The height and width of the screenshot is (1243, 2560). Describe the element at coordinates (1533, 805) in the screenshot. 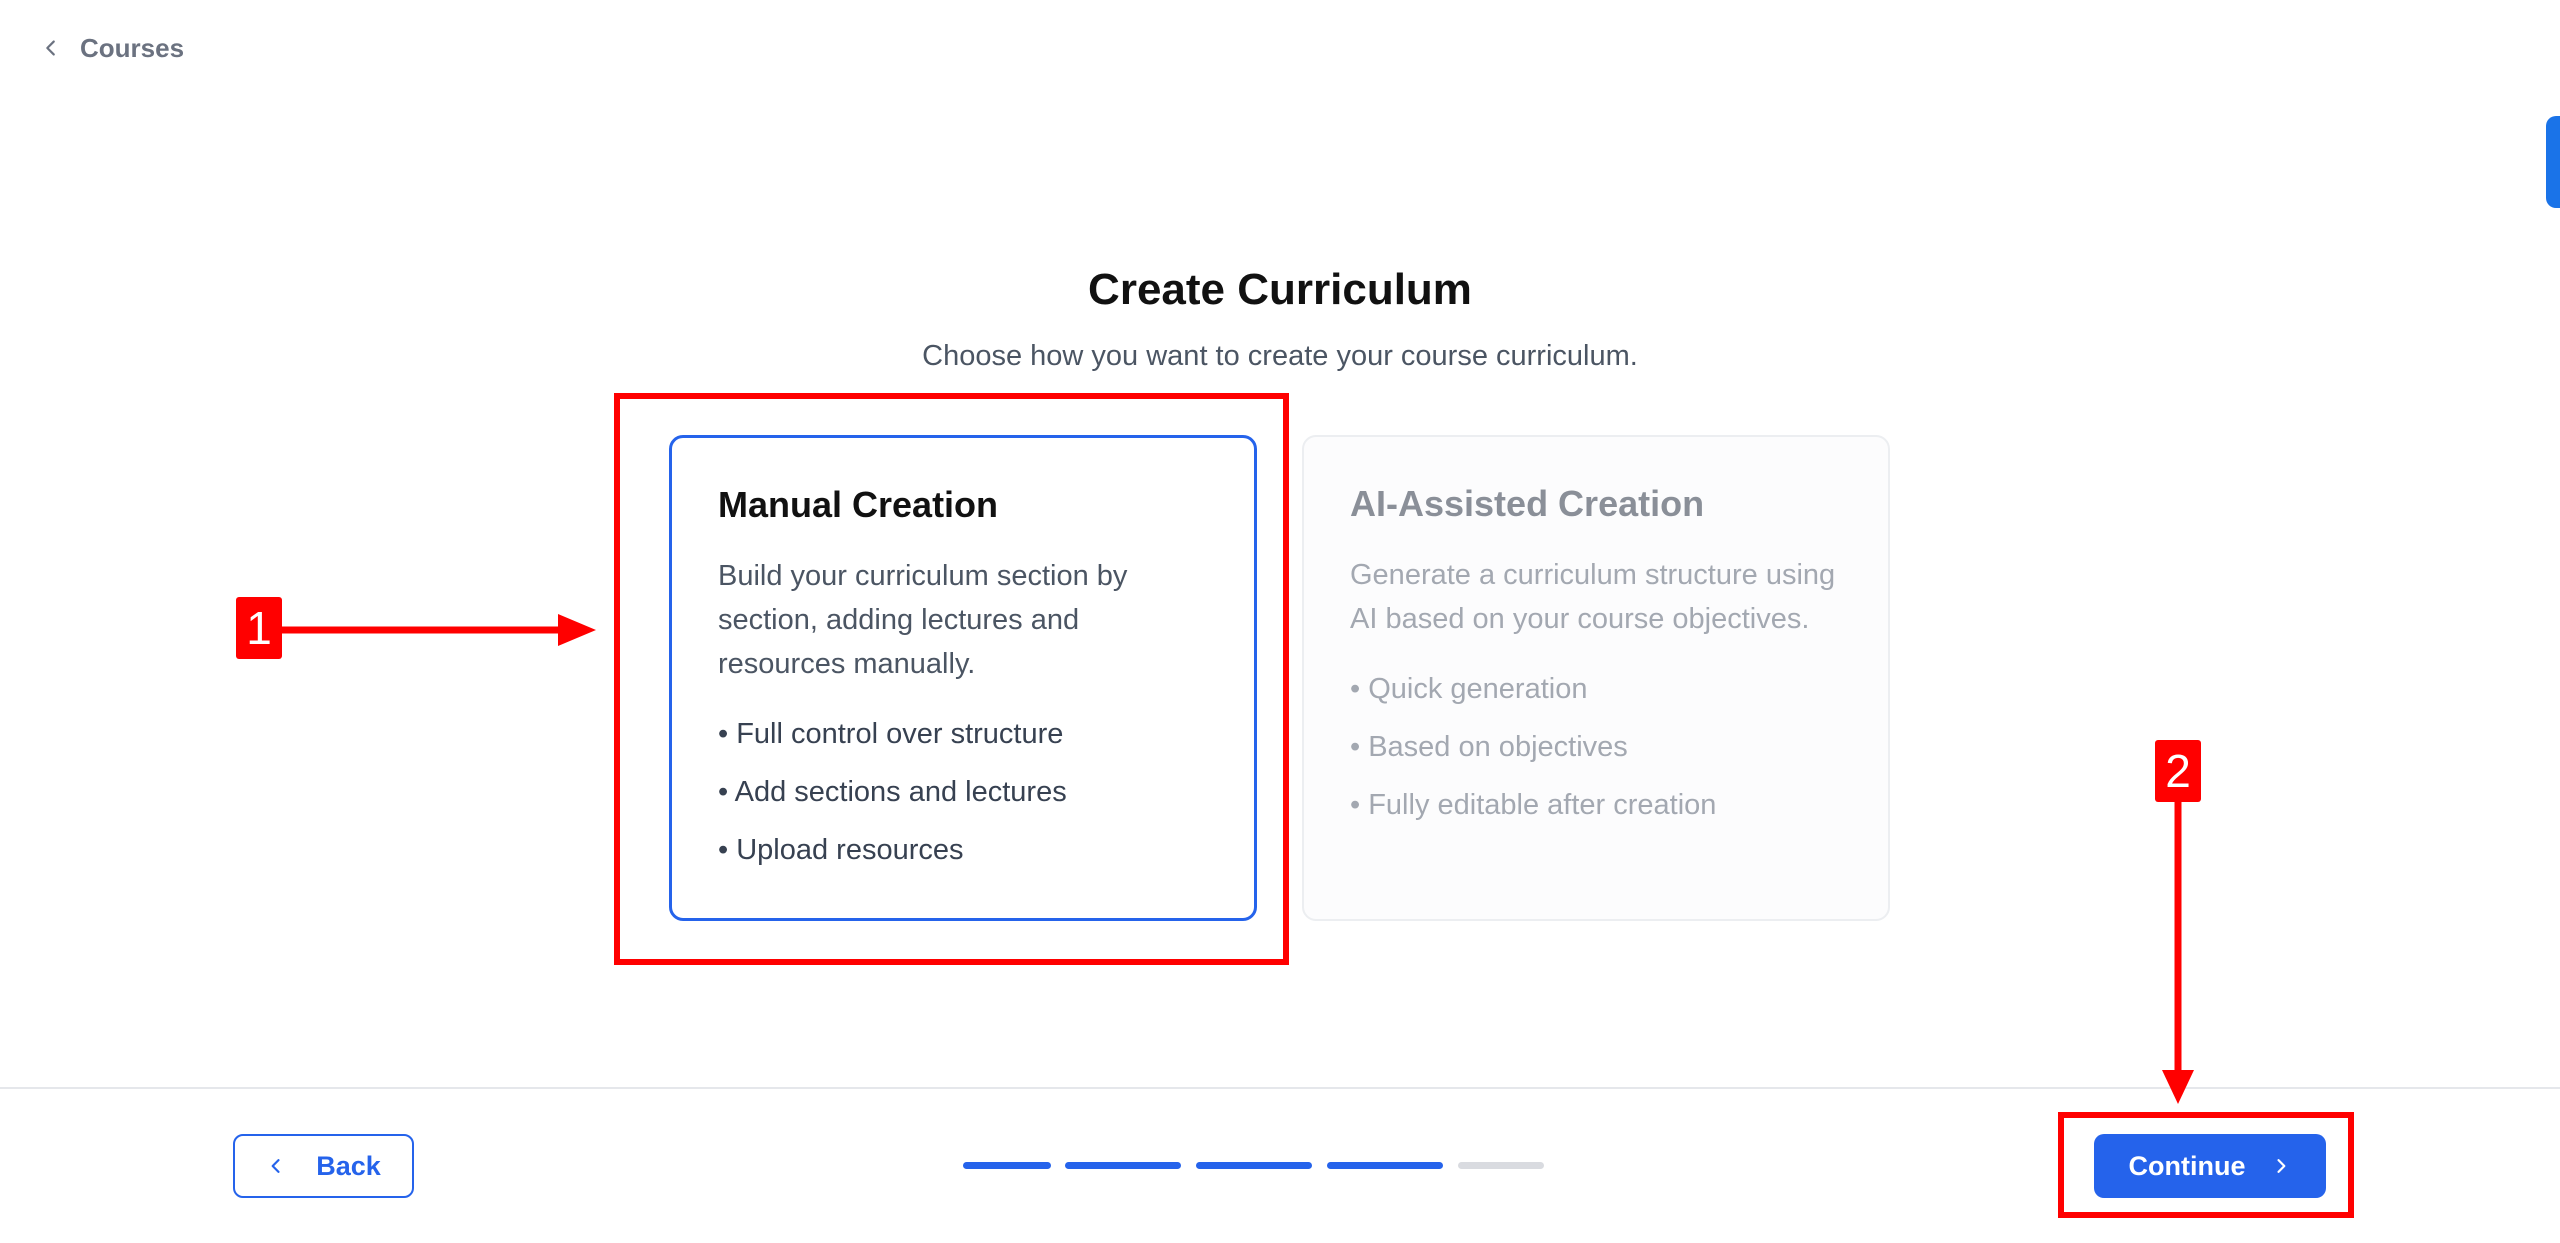

I see `feature-item: • Fully editable after creation` at that location.